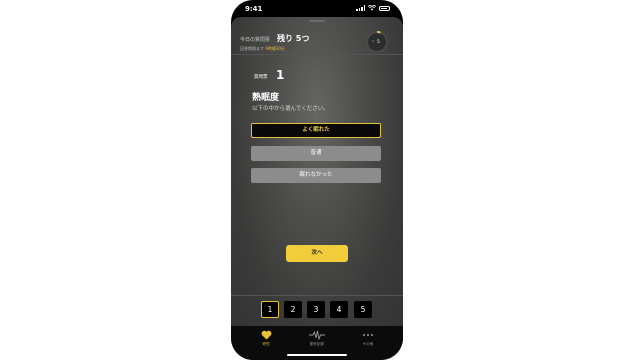 Image resolution: width=640 pixels, height=360 pixels. What do you see at coordinates (373, 41) in the screenshot?
I see `timer-zero: 0` at bounding box center [373, 41].